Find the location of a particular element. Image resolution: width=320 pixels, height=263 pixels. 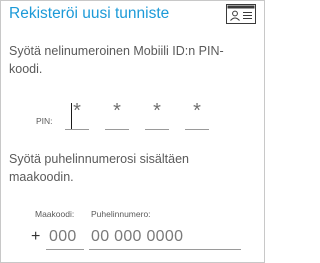

plus-sign: + is located at coordinates (36, 236).